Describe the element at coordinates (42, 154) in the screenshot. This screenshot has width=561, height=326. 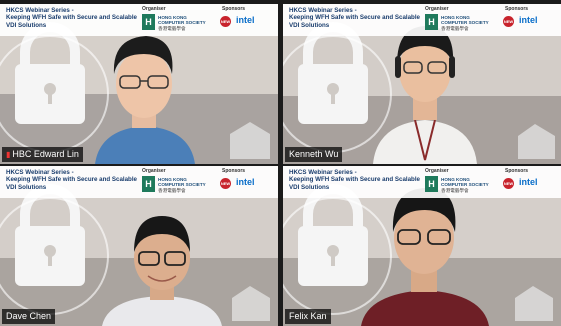
I see `participant-name-tag: ▮ HBC Edward Lin` at that location.